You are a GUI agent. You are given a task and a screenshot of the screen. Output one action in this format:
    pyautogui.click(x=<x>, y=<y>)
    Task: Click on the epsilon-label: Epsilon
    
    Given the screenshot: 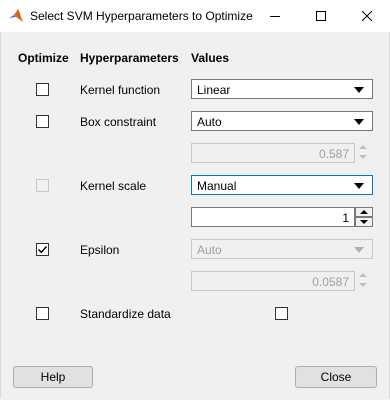 What is the action you would take?
    pyautogui.click(x=100, y=250)
    